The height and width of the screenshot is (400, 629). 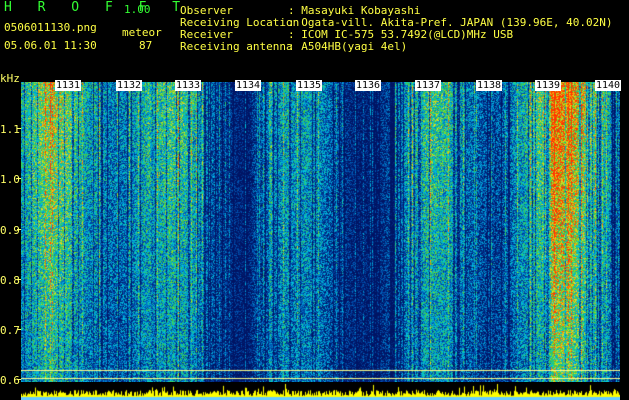 I want to click on signal-level-bar, so click(x=320, y=391).